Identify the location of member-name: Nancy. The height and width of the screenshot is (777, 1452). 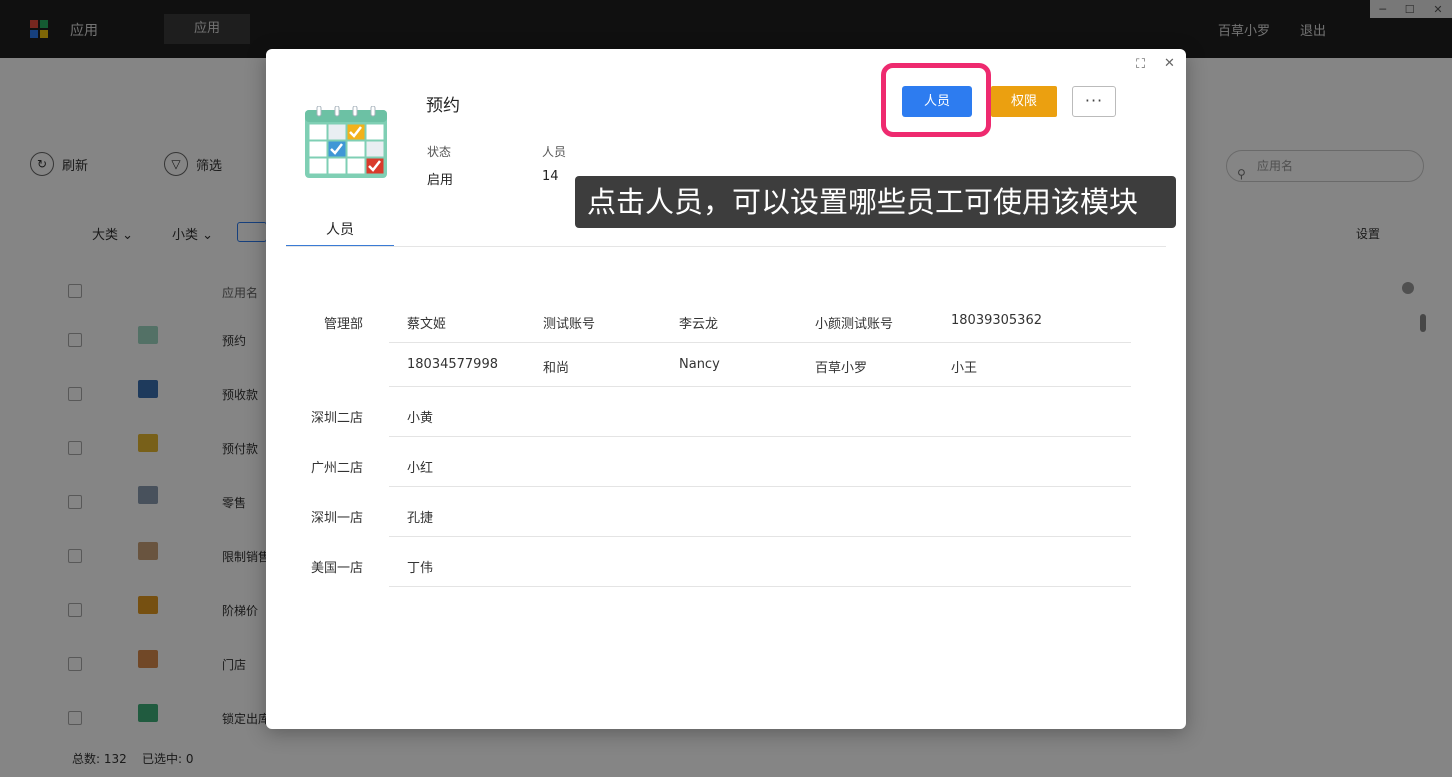
(699, 364).